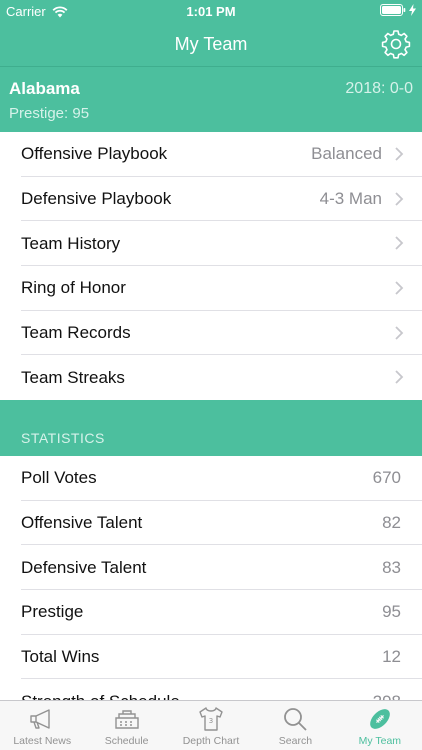  Describe the element at coordinates (387, 696) in the screenshot. I see `stat-value: 298` at that location.